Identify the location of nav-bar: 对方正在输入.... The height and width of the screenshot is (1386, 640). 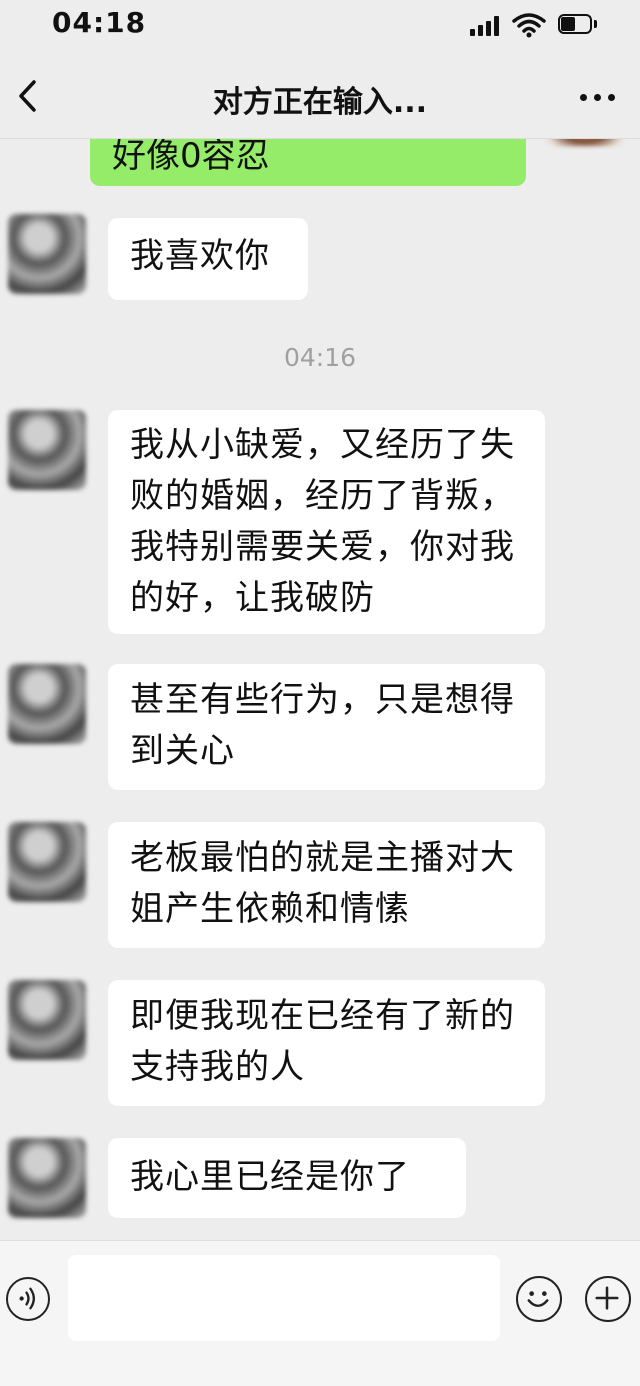
(320, 95).